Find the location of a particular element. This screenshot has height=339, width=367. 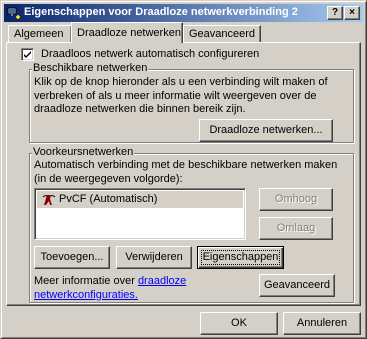

list-item: PvCF (Automatisch) is located at coordinates (140, 199).